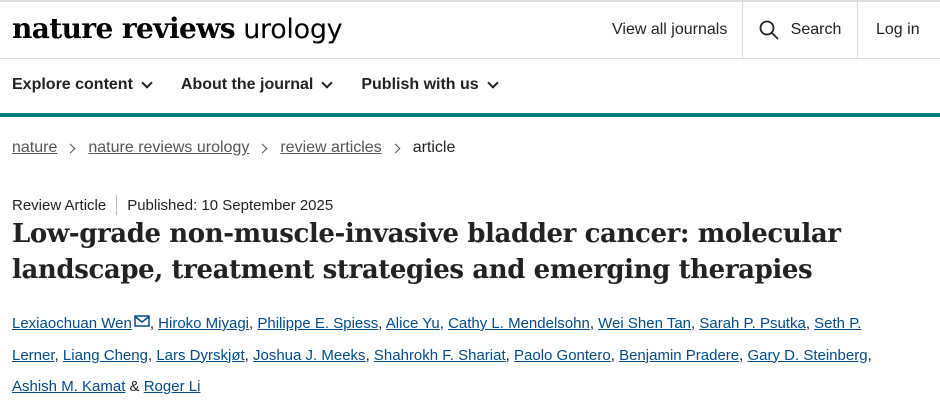 Image resolution: width=940 pixels, height=403 pixels. Describe the element at coordinates (420, 84) in the screenshot. I see `nav-label: Publish with us` at that location.